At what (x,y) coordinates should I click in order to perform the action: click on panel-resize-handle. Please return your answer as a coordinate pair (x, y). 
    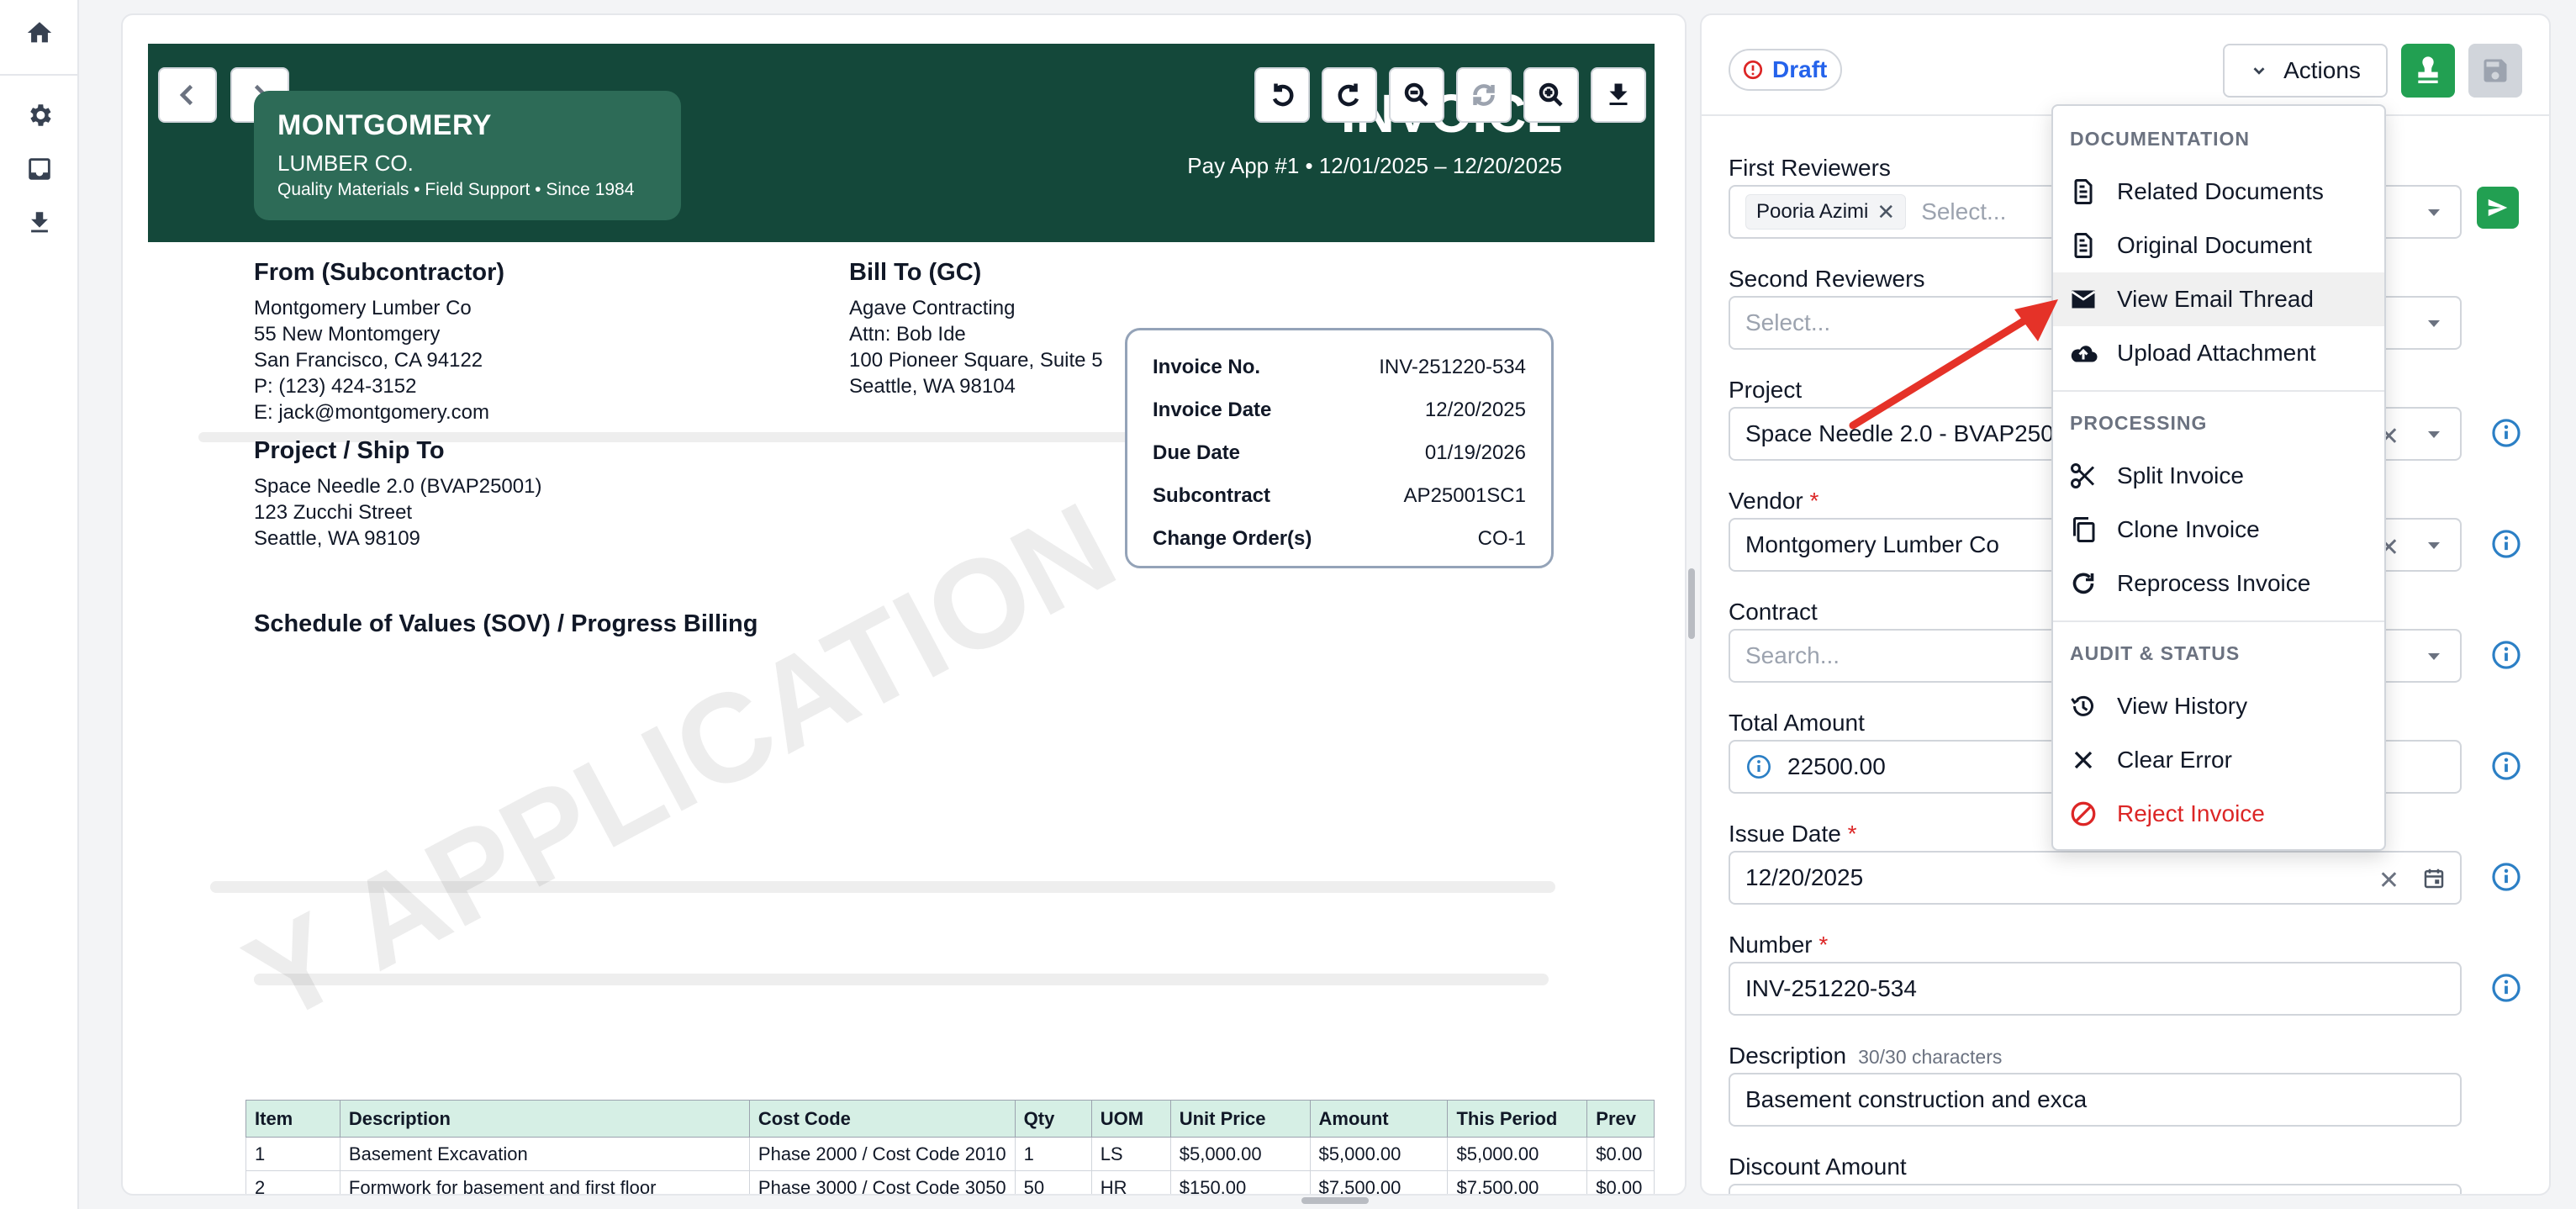
    Looking at the image, I should click on (1692, 603).